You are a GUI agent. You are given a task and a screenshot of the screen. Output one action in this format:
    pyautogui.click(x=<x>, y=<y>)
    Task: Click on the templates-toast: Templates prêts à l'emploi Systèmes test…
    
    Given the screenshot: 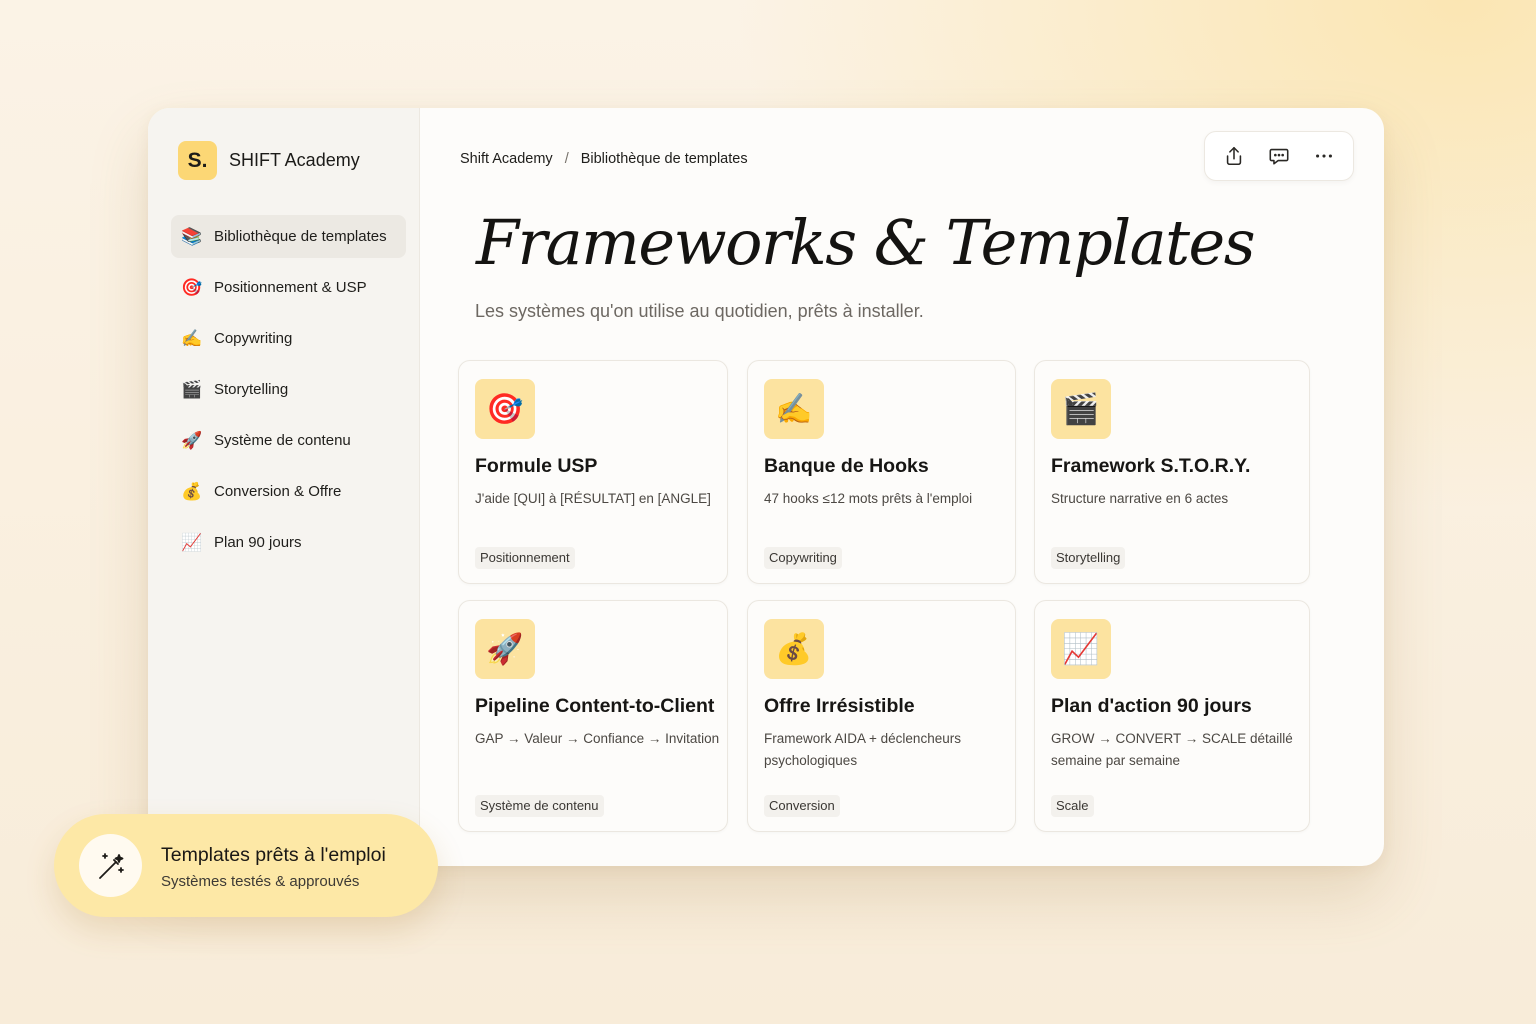 What is the action you would take?
    pyautogui.click(x=246, y=865)
    